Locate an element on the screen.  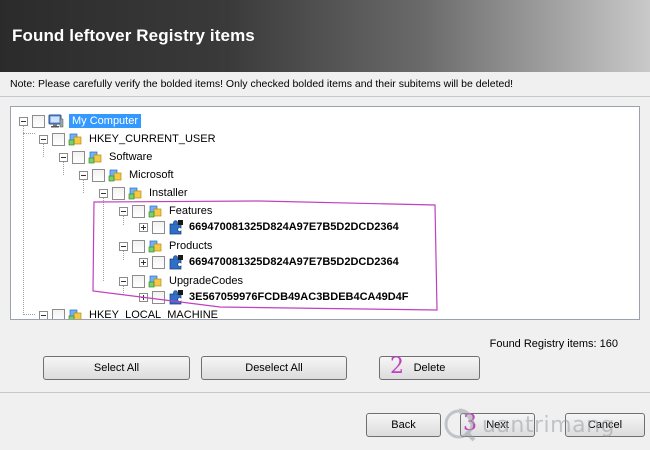
tree-item: Products is located at coordinates (165, 246).